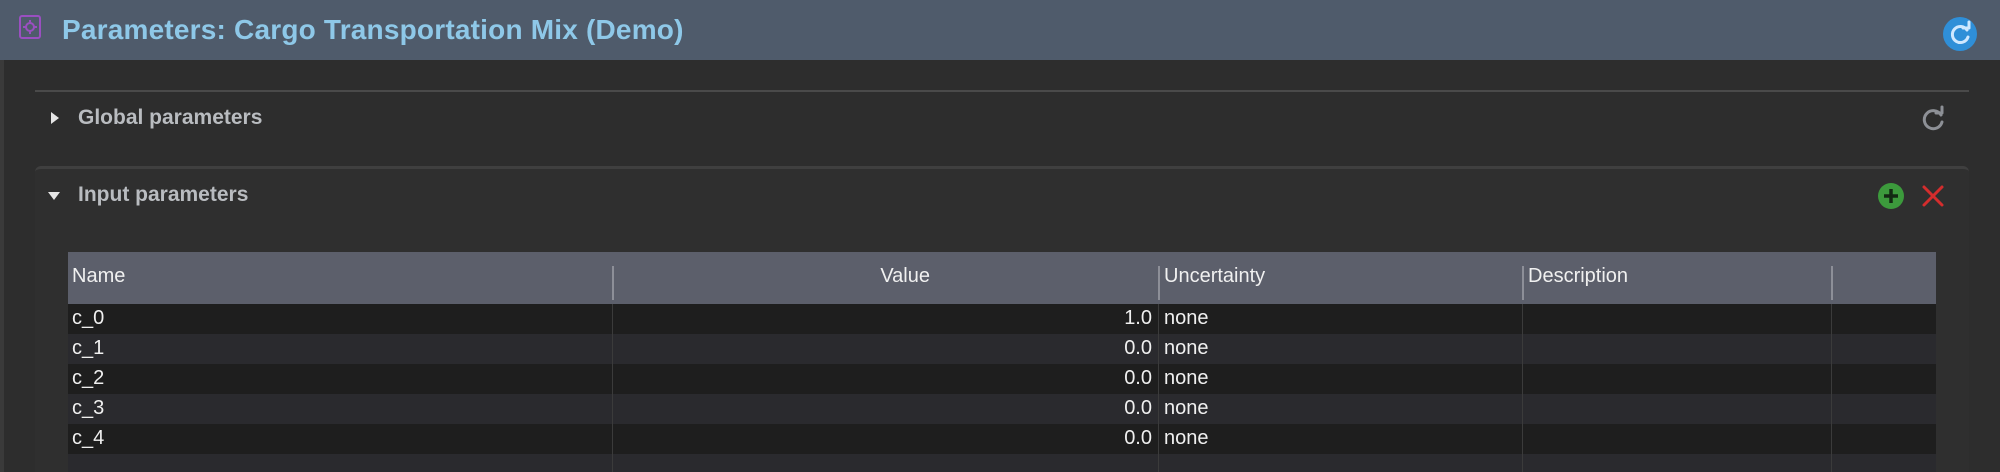  I want to click on add-icon, so click(1891, 196).